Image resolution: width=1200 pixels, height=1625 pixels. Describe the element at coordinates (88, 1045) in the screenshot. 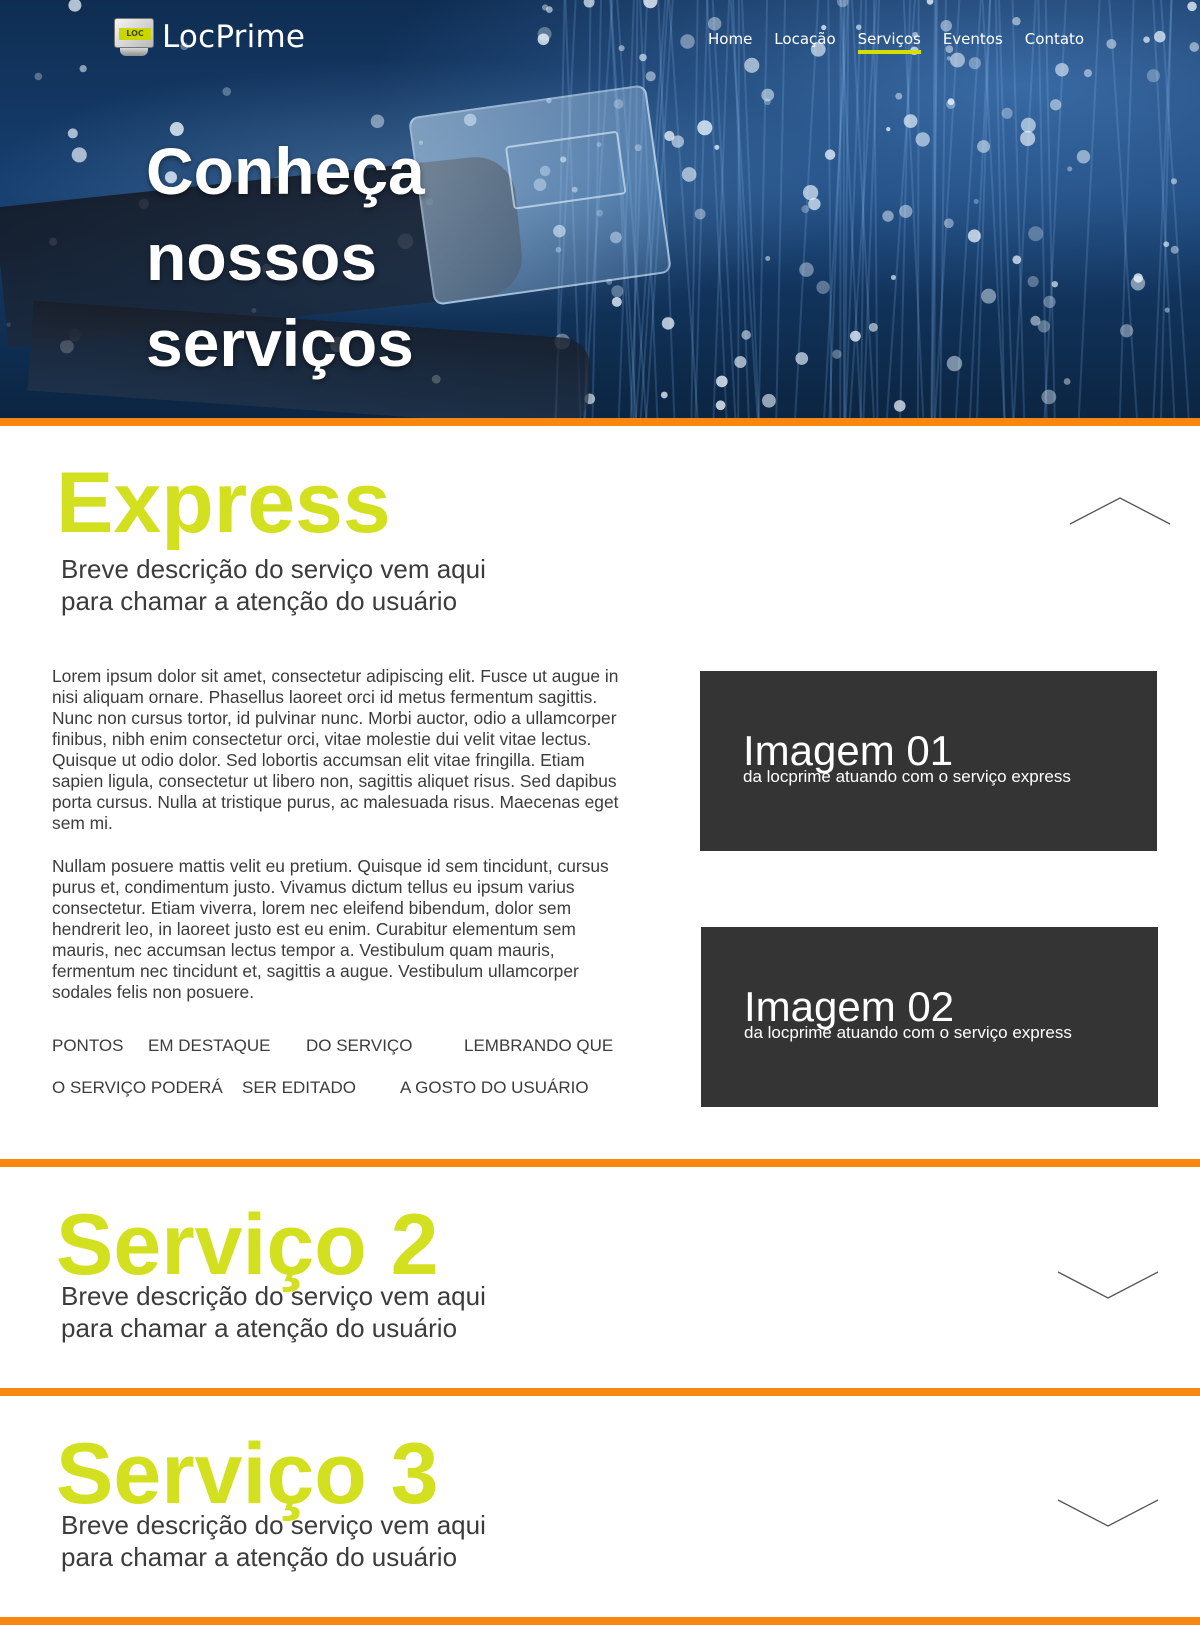

I see `point-item: PONTOS` at that location.